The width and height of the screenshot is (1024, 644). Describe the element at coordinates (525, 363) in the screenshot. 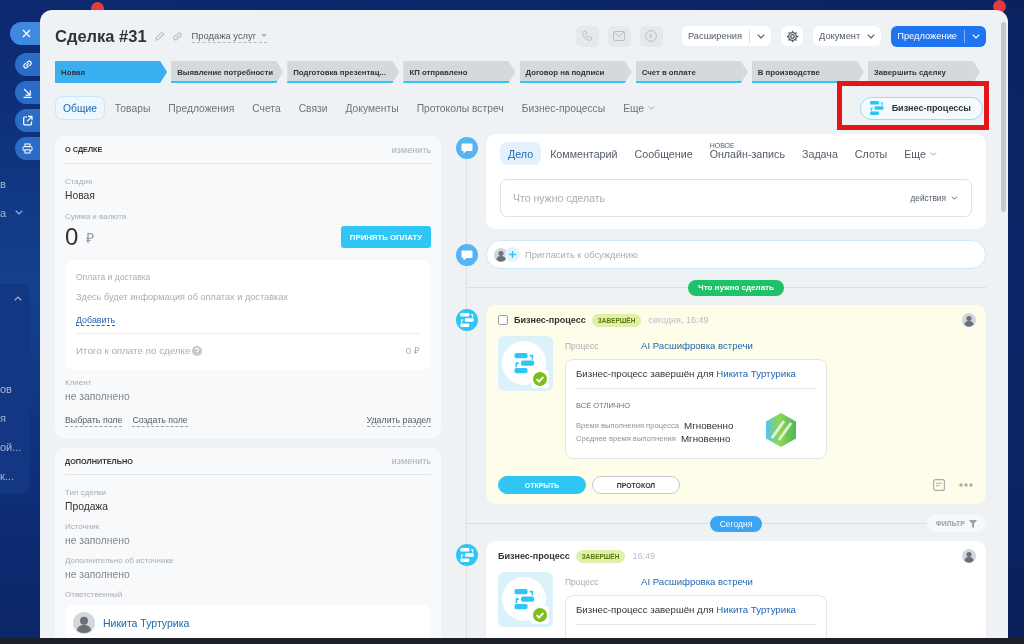

I see `process-done-icon` at that location.